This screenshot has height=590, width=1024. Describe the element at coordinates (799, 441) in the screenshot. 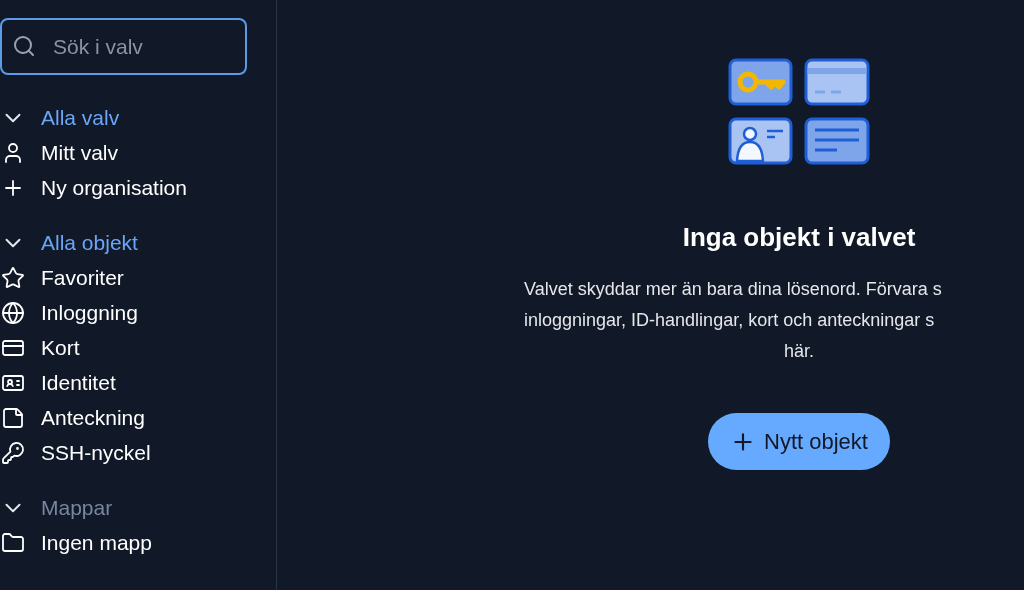

I see `new-item-button: Nytt objekt` at that location.